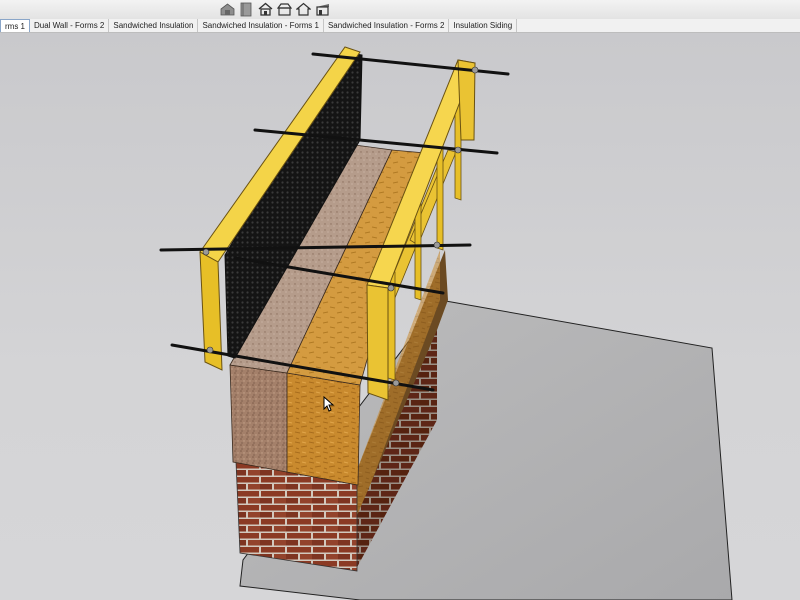  I want to click on tab-insulation-siding: Insulation Siding, so click(483, 25).